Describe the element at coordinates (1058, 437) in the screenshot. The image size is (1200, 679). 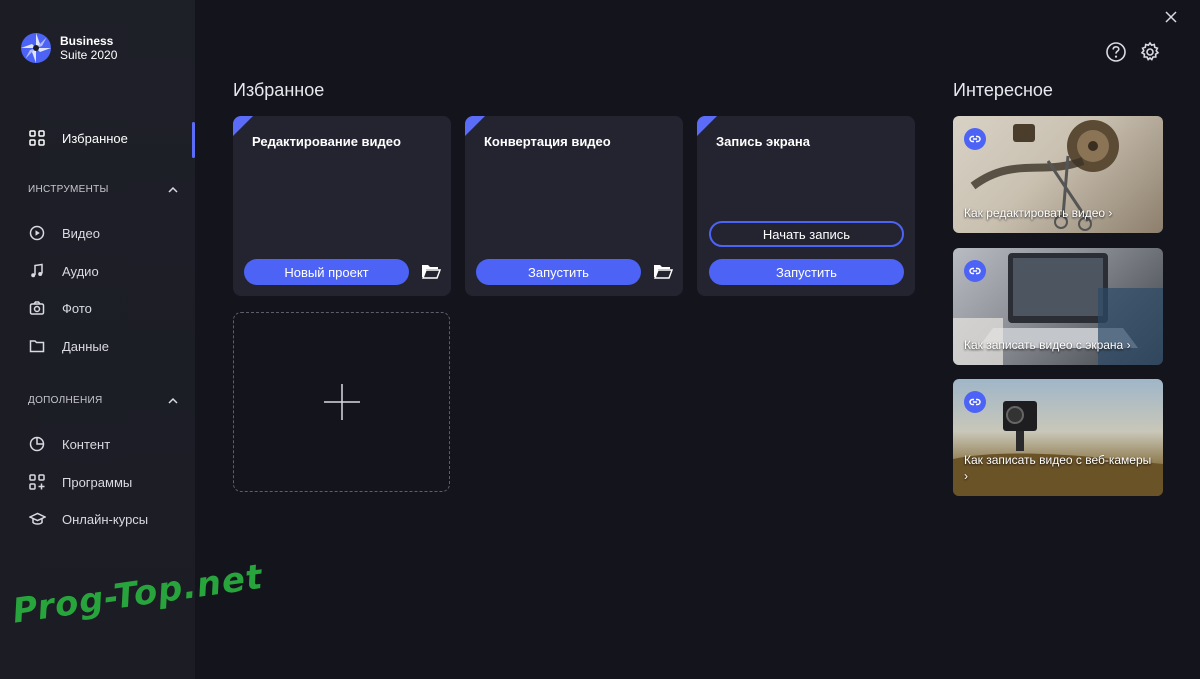
I see `tile-how-to-record-webcam: Как записать видео с веб-камеры ›` at that location.